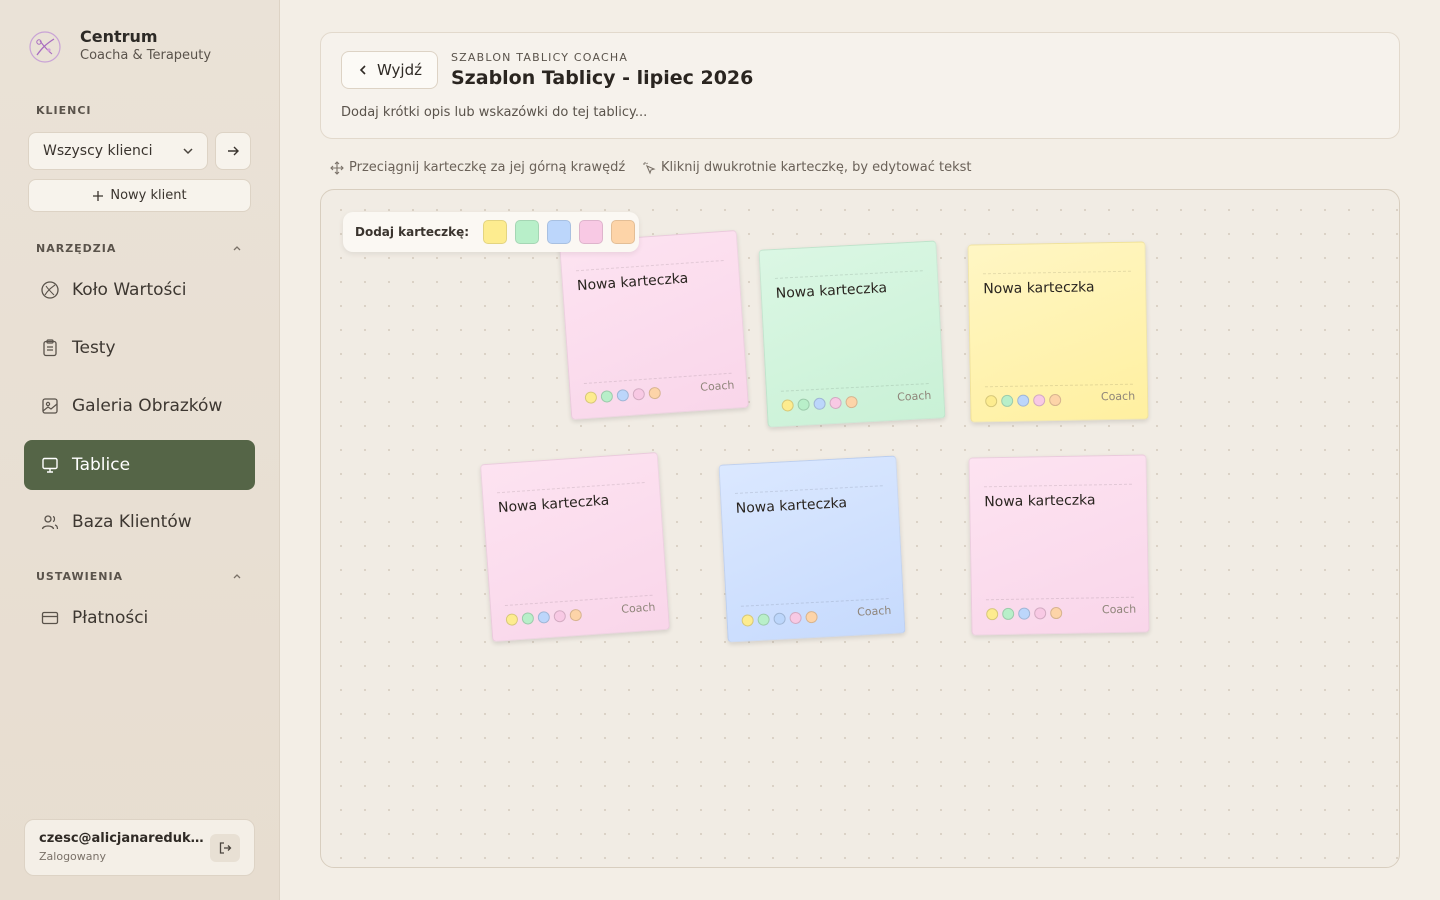  I want to click on presentation-icon, so click(50, 465).